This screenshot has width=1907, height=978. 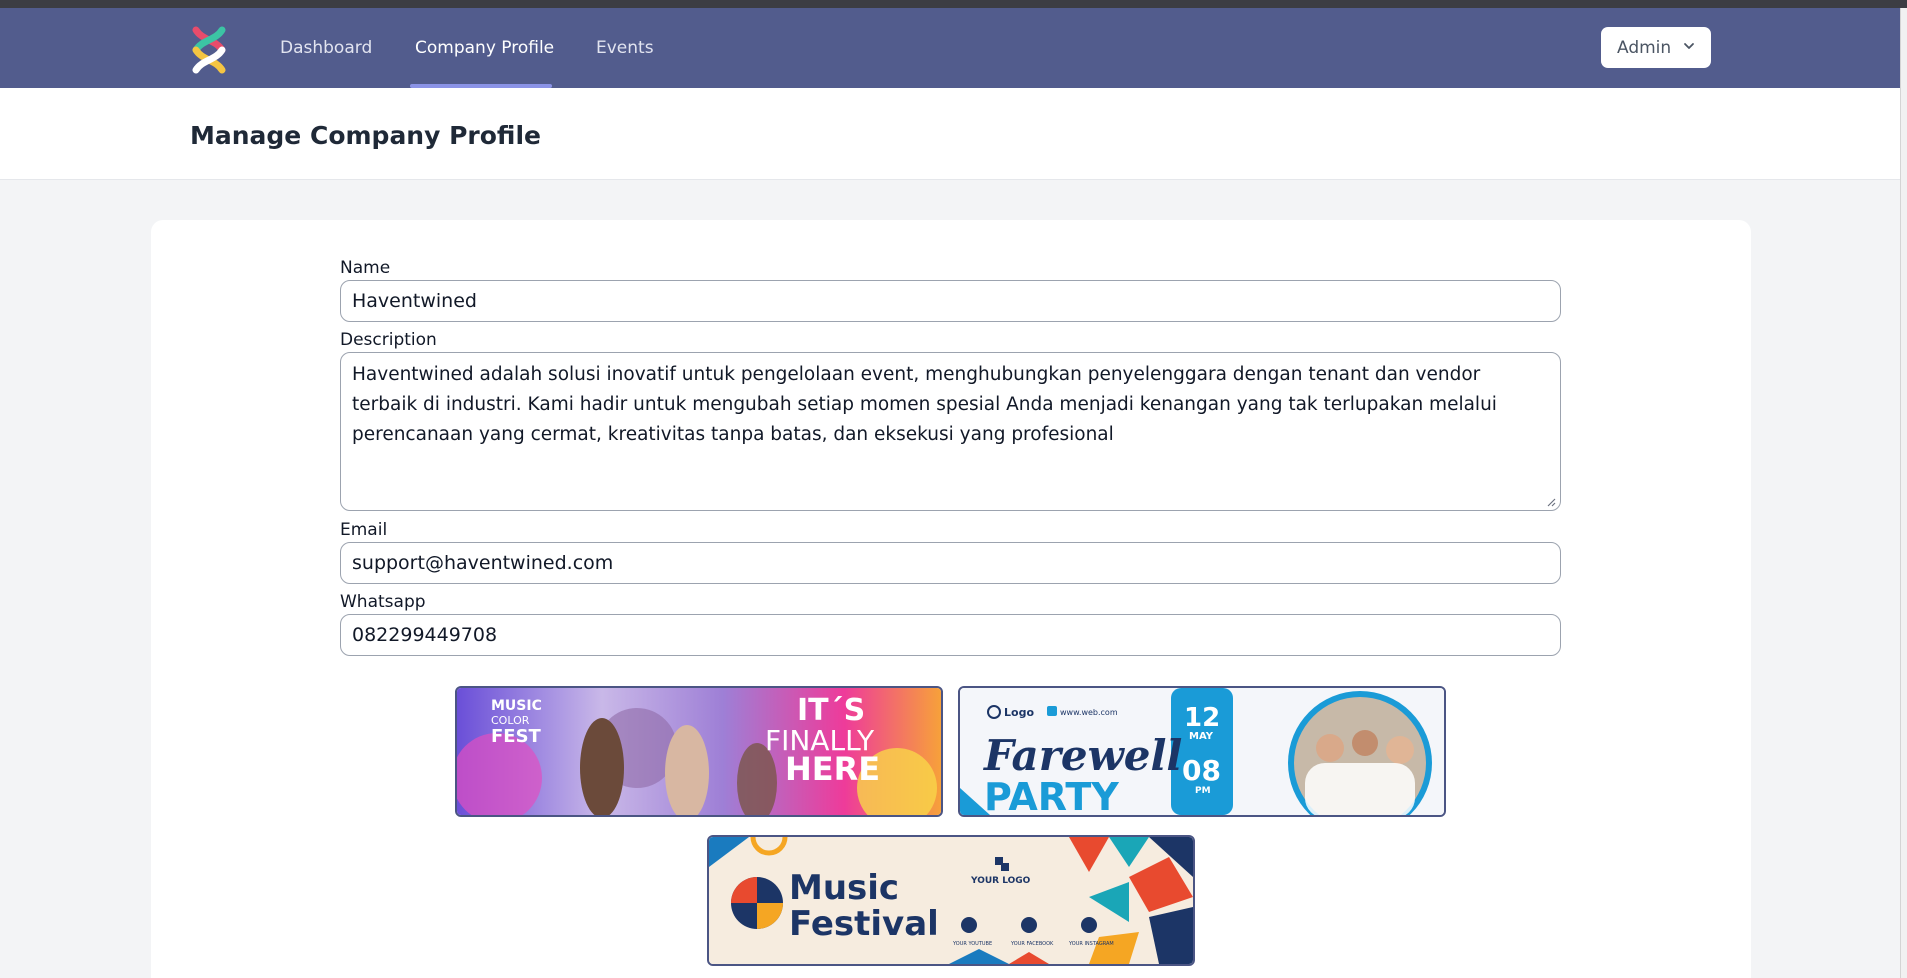 I want to click on festival-logo-text: YOUR LOGO, so click(x=1000, y=881).